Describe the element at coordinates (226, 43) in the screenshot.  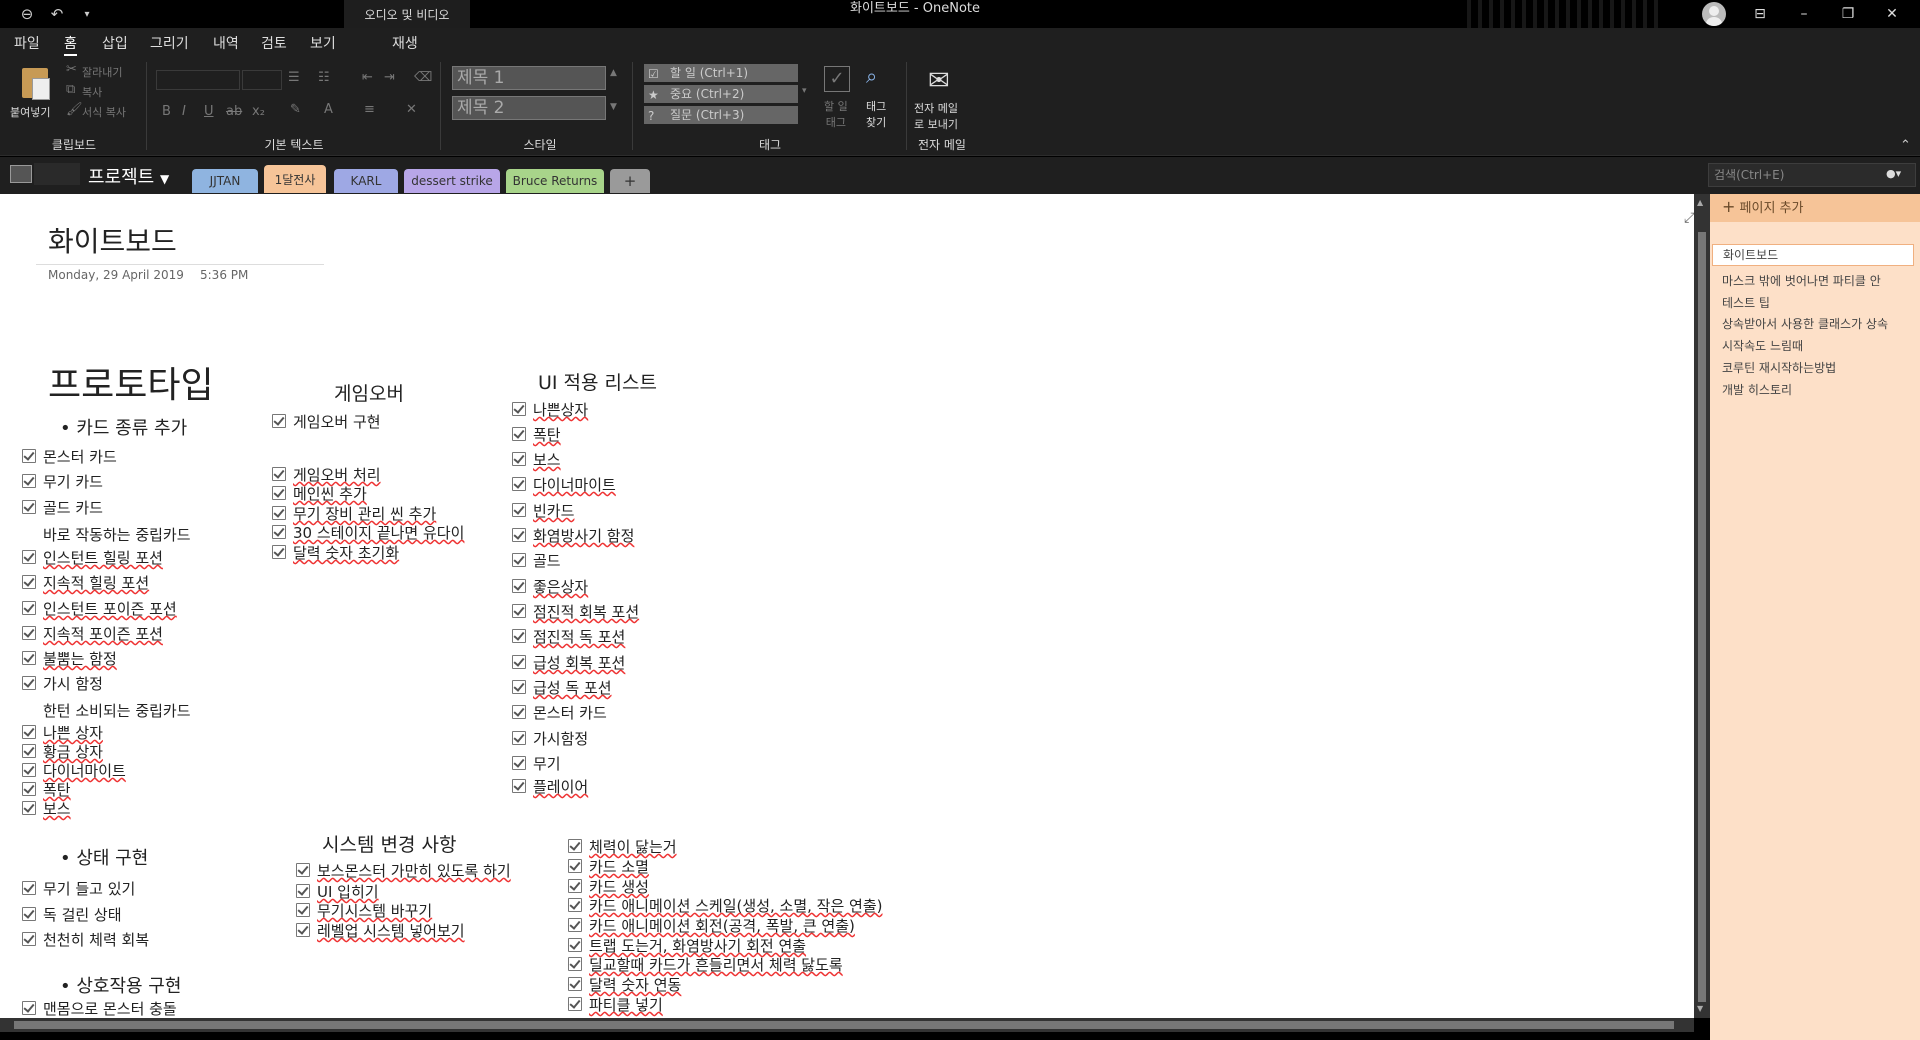
I see `tab-history: 내역` at that location.